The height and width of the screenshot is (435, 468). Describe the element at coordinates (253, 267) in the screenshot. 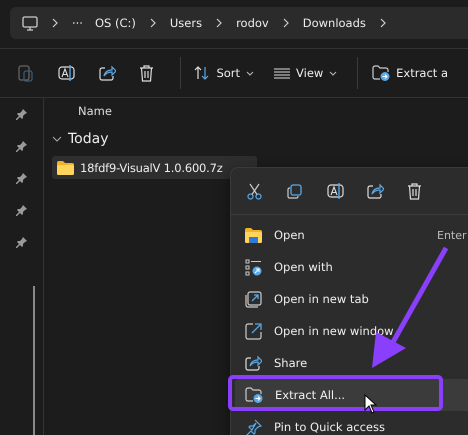

I see `open-with-icon` at that location.